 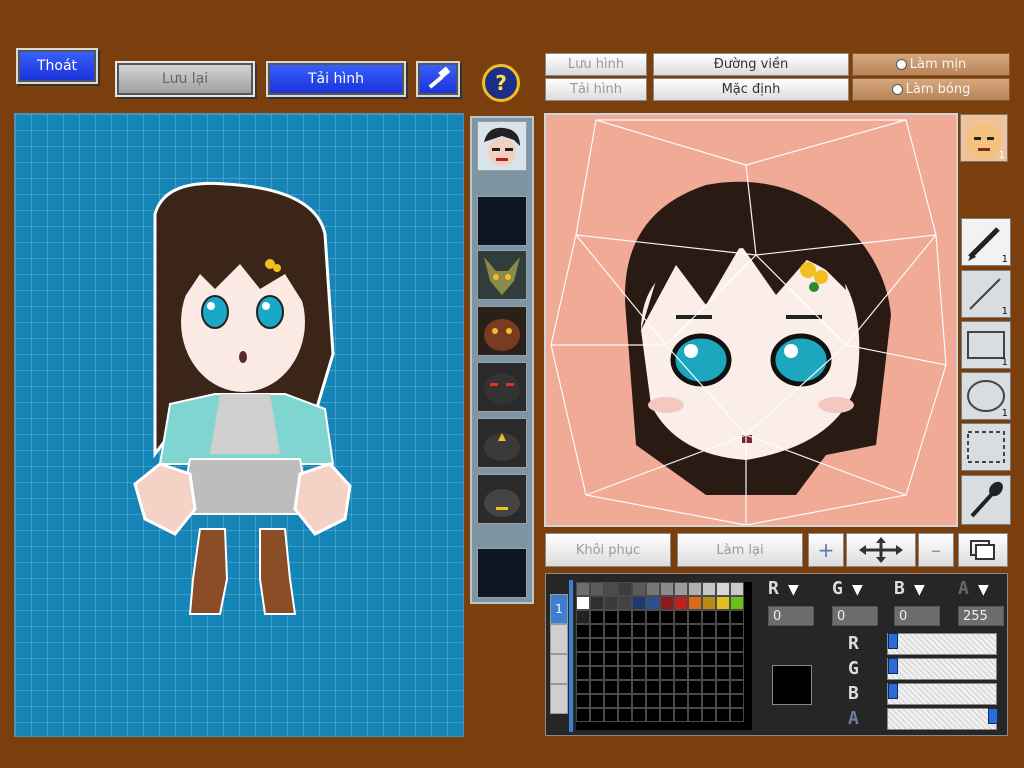 I want to click on rectangle-tool: 1, so click(x=986, y=345).